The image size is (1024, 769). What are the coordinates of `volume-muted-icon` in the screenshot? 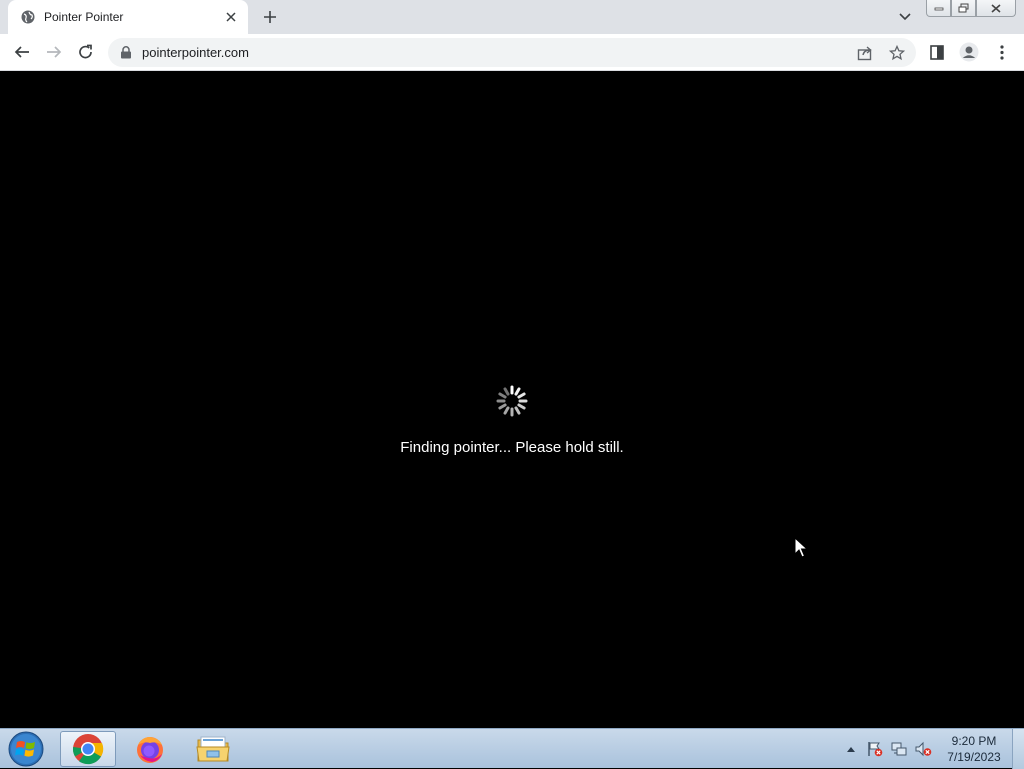 It's located at (923, 749).